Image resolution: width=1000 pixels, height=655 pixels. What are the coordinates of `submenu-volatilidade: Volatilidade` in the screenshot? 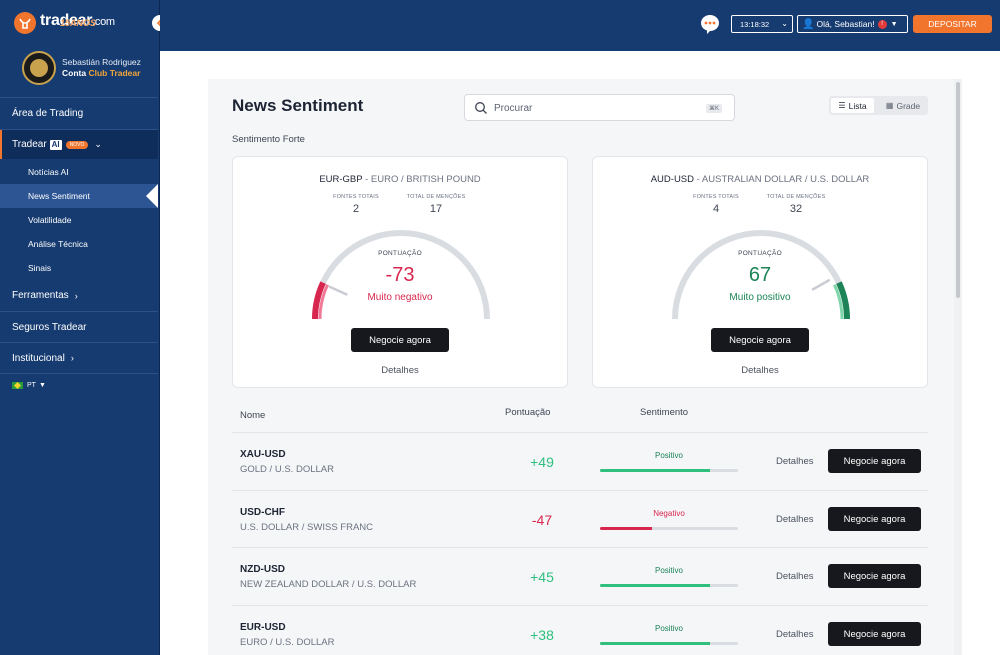 It's located at (79, 220).